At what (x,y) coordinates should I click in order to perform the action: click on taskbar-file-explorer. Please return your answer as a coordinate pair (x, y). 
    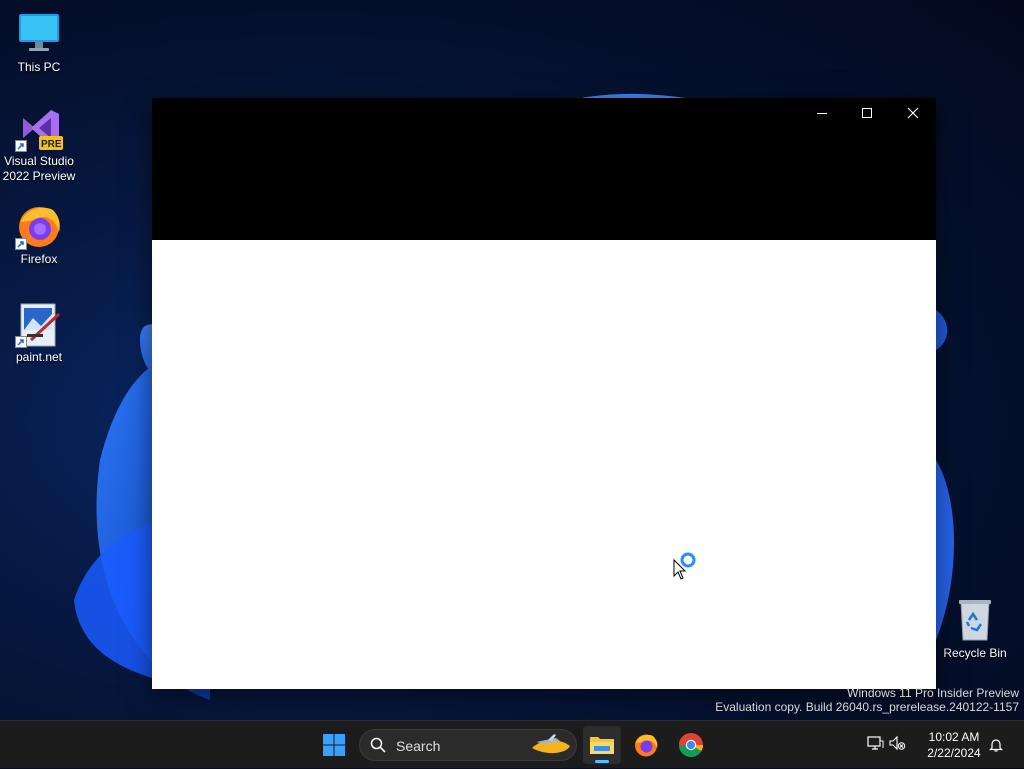
    Looking at the image, I should click on (602, 745).